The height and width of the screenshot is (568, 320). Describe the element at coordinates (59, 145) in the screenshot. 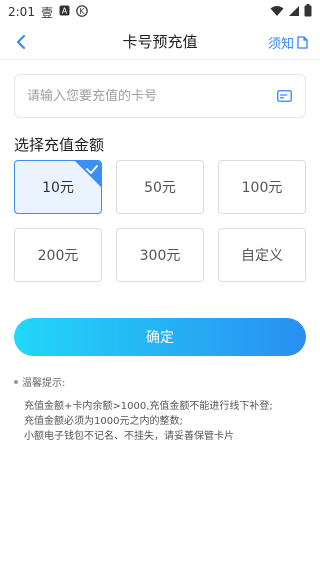

I see `section-title: 选择充值金额` at that location.